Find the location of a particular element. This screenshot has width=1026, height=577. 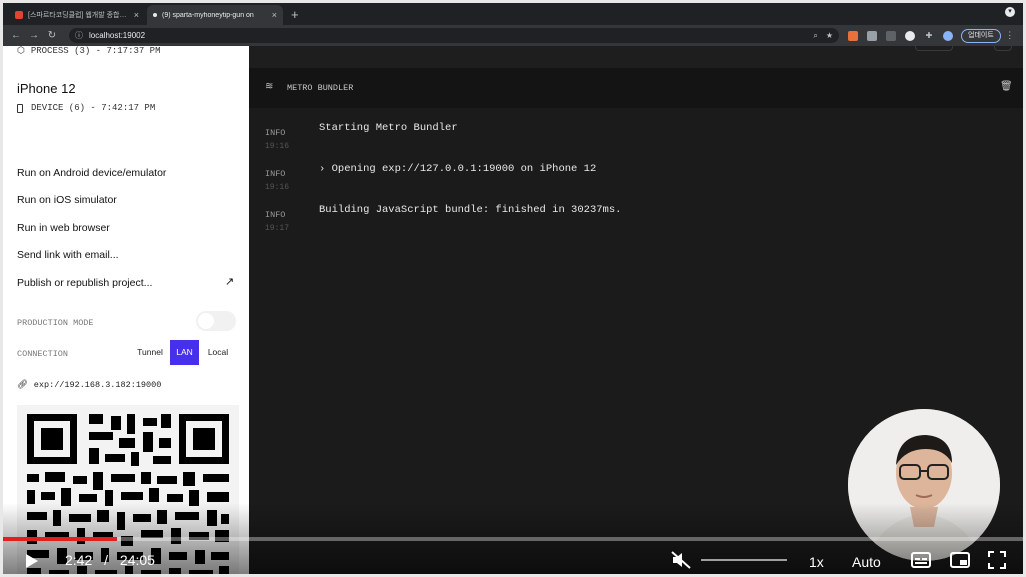

connection-local: Local is located at coordinates (218, 352).